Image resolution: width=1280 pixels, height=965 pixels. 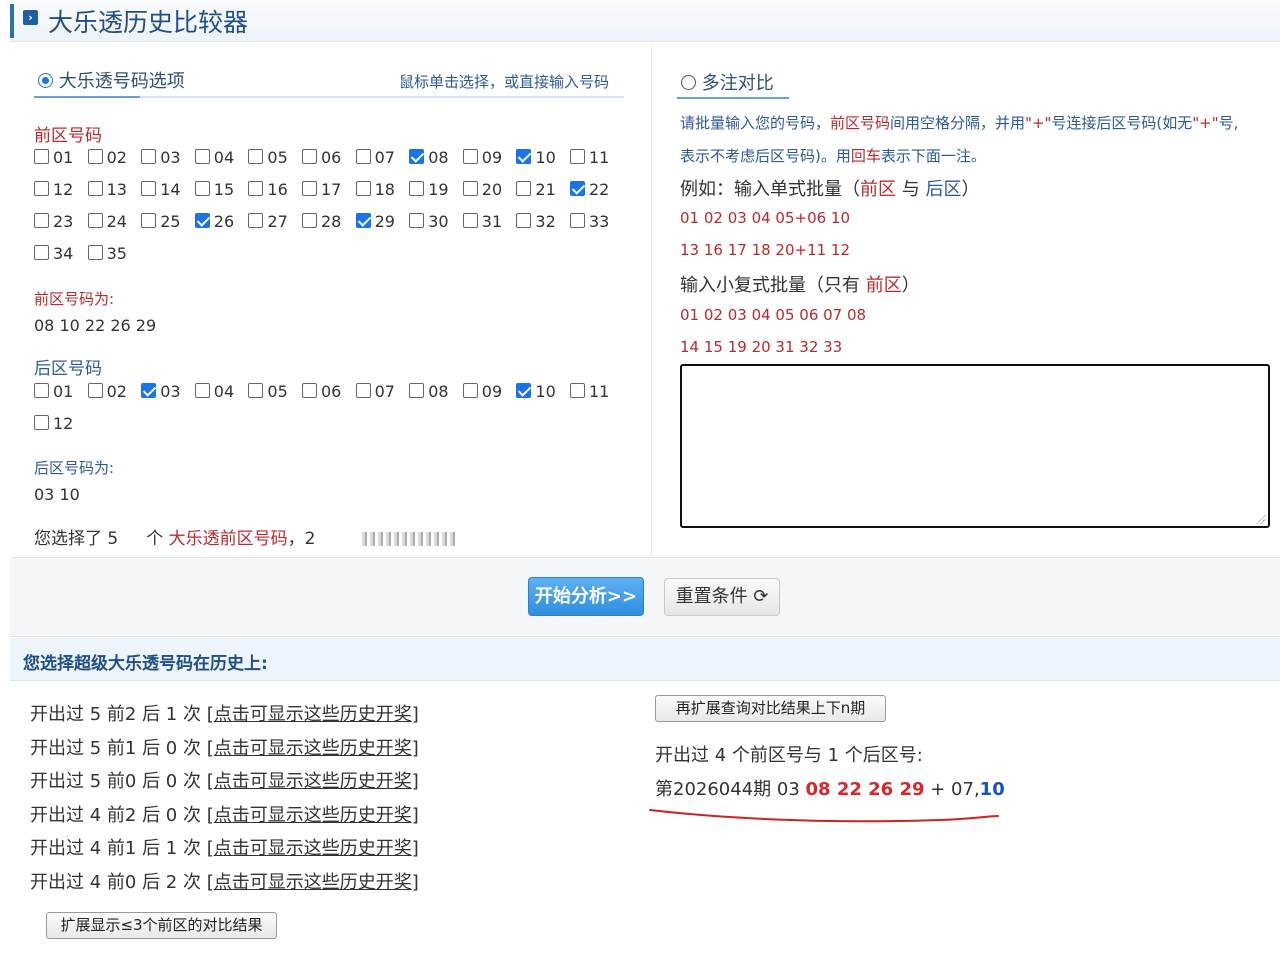 What do you see at coordinates (168, 224) in the screenshot?
I see `front-number-25: 25` at bounding box center [168, 224].